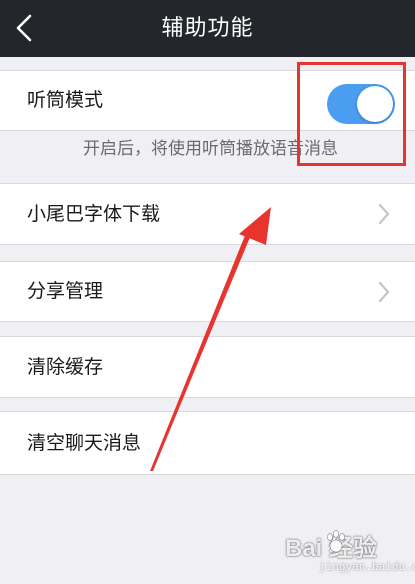 This screenshot has height=584, width=415. What do you see at coordinates (207, 214) in the screenshot?
I see `settings-item-tail-font-download: 小尾巴字体下载` at bounding box center [207, 214].